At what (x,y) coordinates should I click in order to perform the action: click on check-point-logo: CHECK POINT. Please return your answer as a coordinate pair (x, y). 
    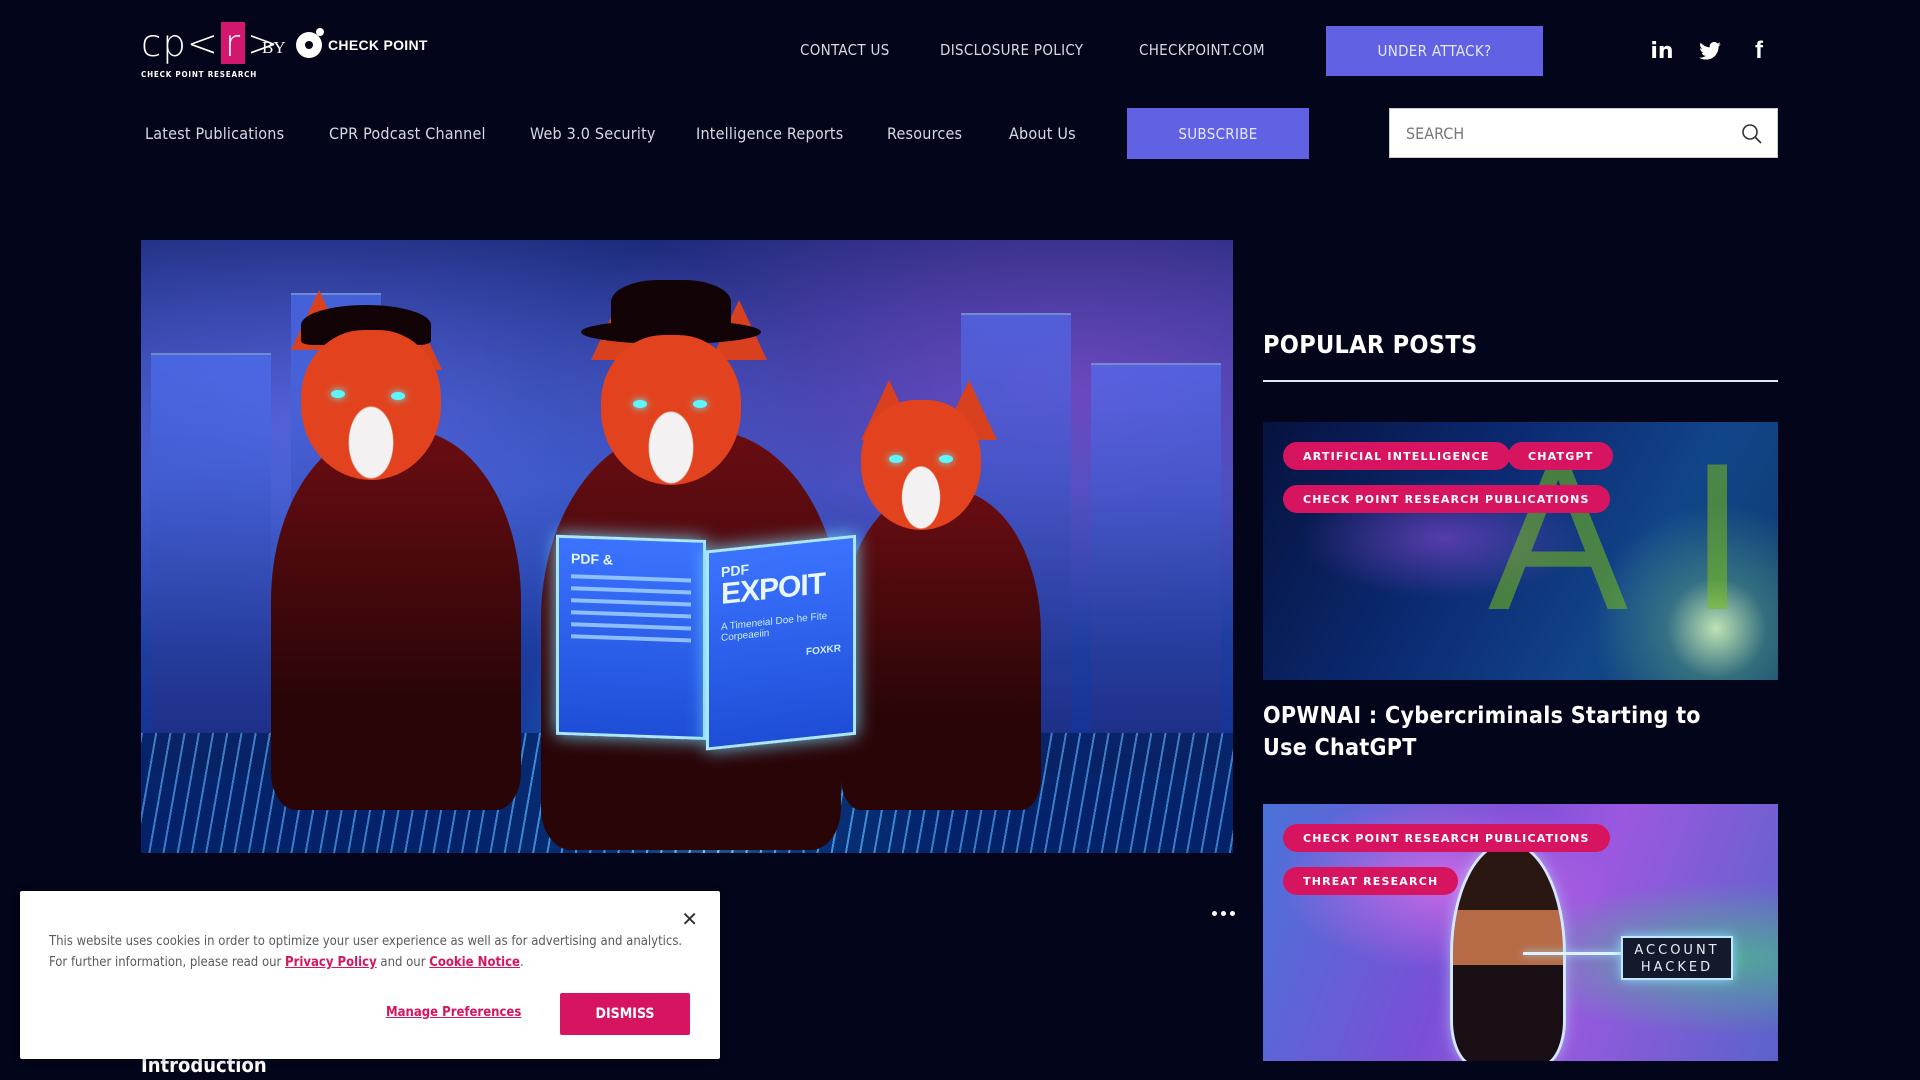
    Looking at the image, I should click on (362, 43).